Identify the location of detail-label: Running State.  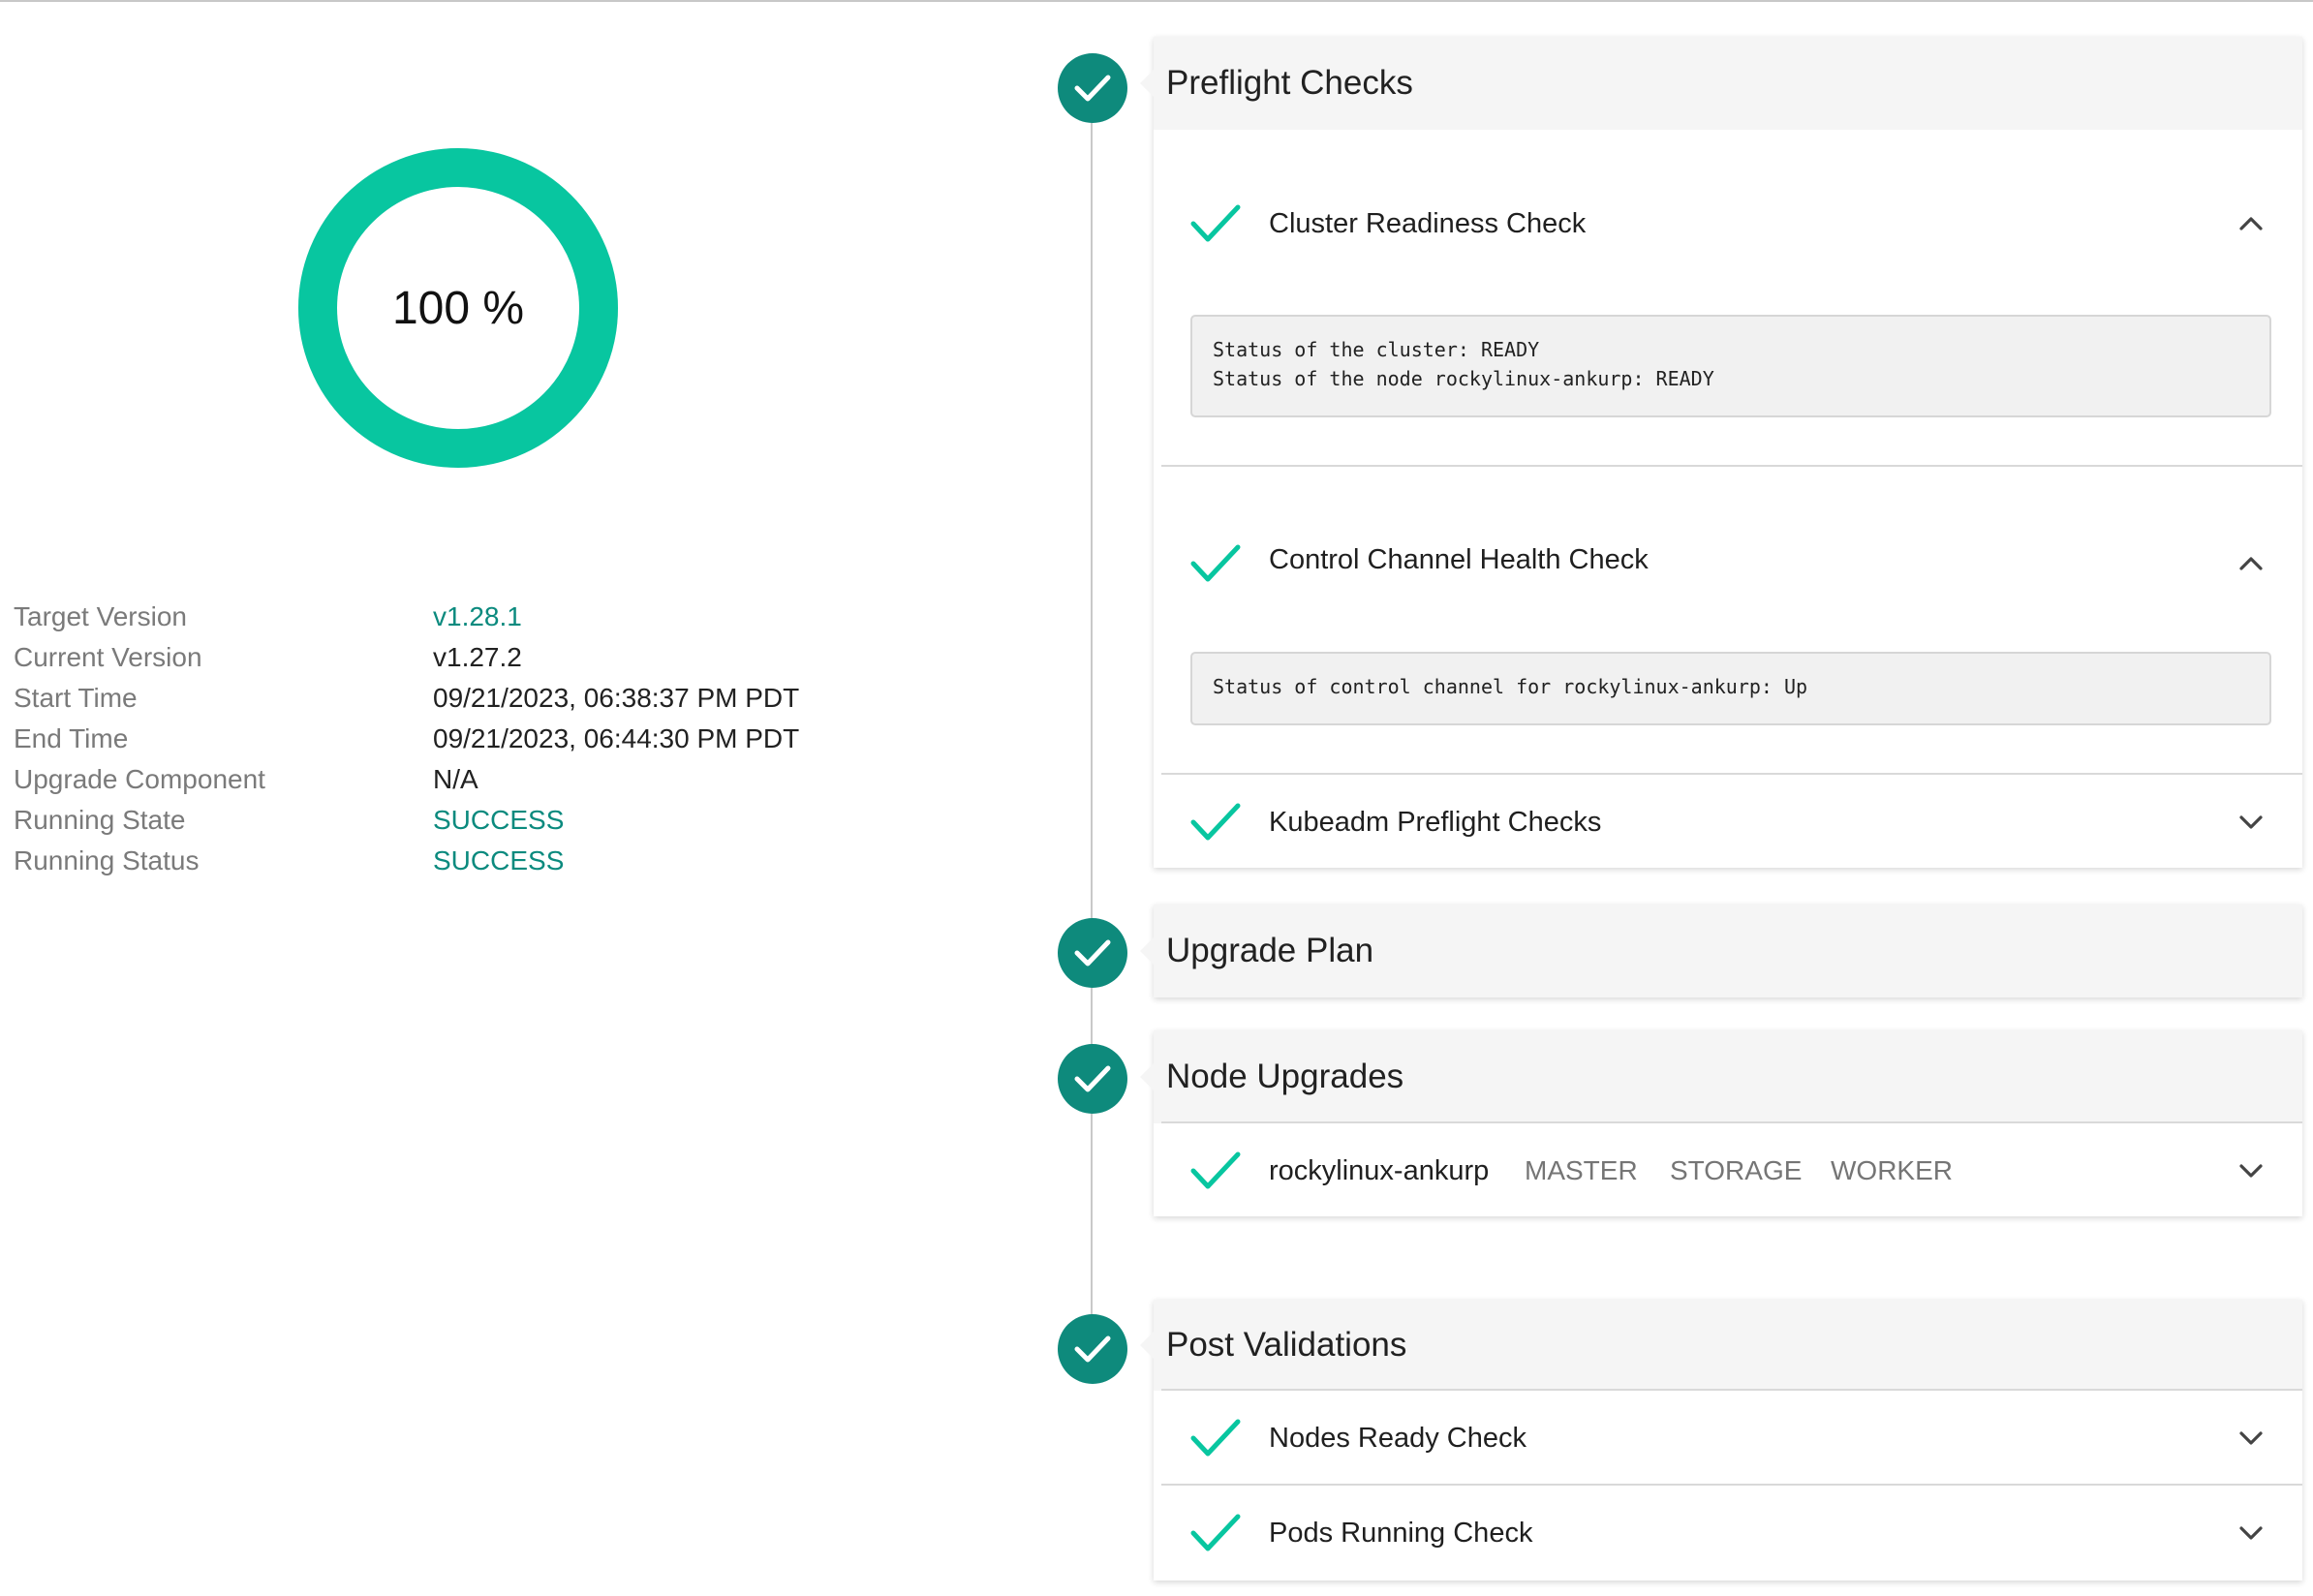
(100, 820).